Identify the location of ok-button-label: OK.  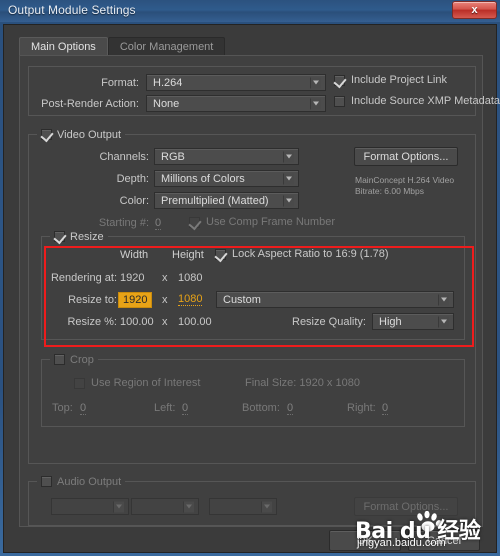
(365, 540).